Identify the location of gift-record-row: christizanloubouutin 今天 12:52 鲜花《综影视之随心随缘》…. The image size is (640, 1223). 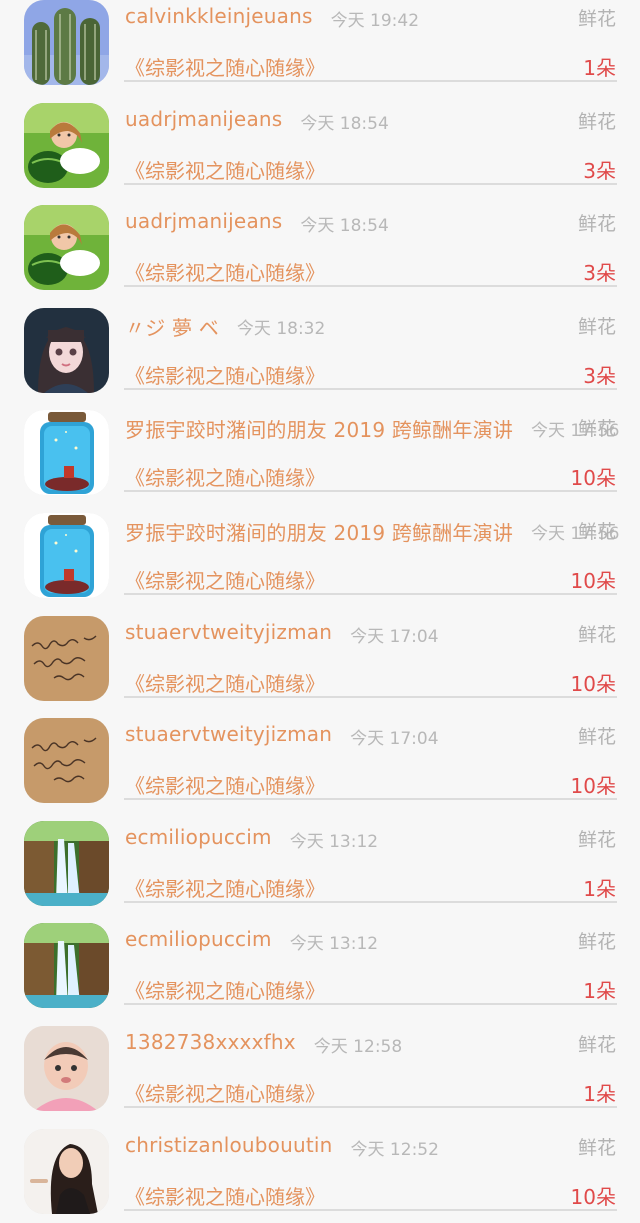
(320, 1172).